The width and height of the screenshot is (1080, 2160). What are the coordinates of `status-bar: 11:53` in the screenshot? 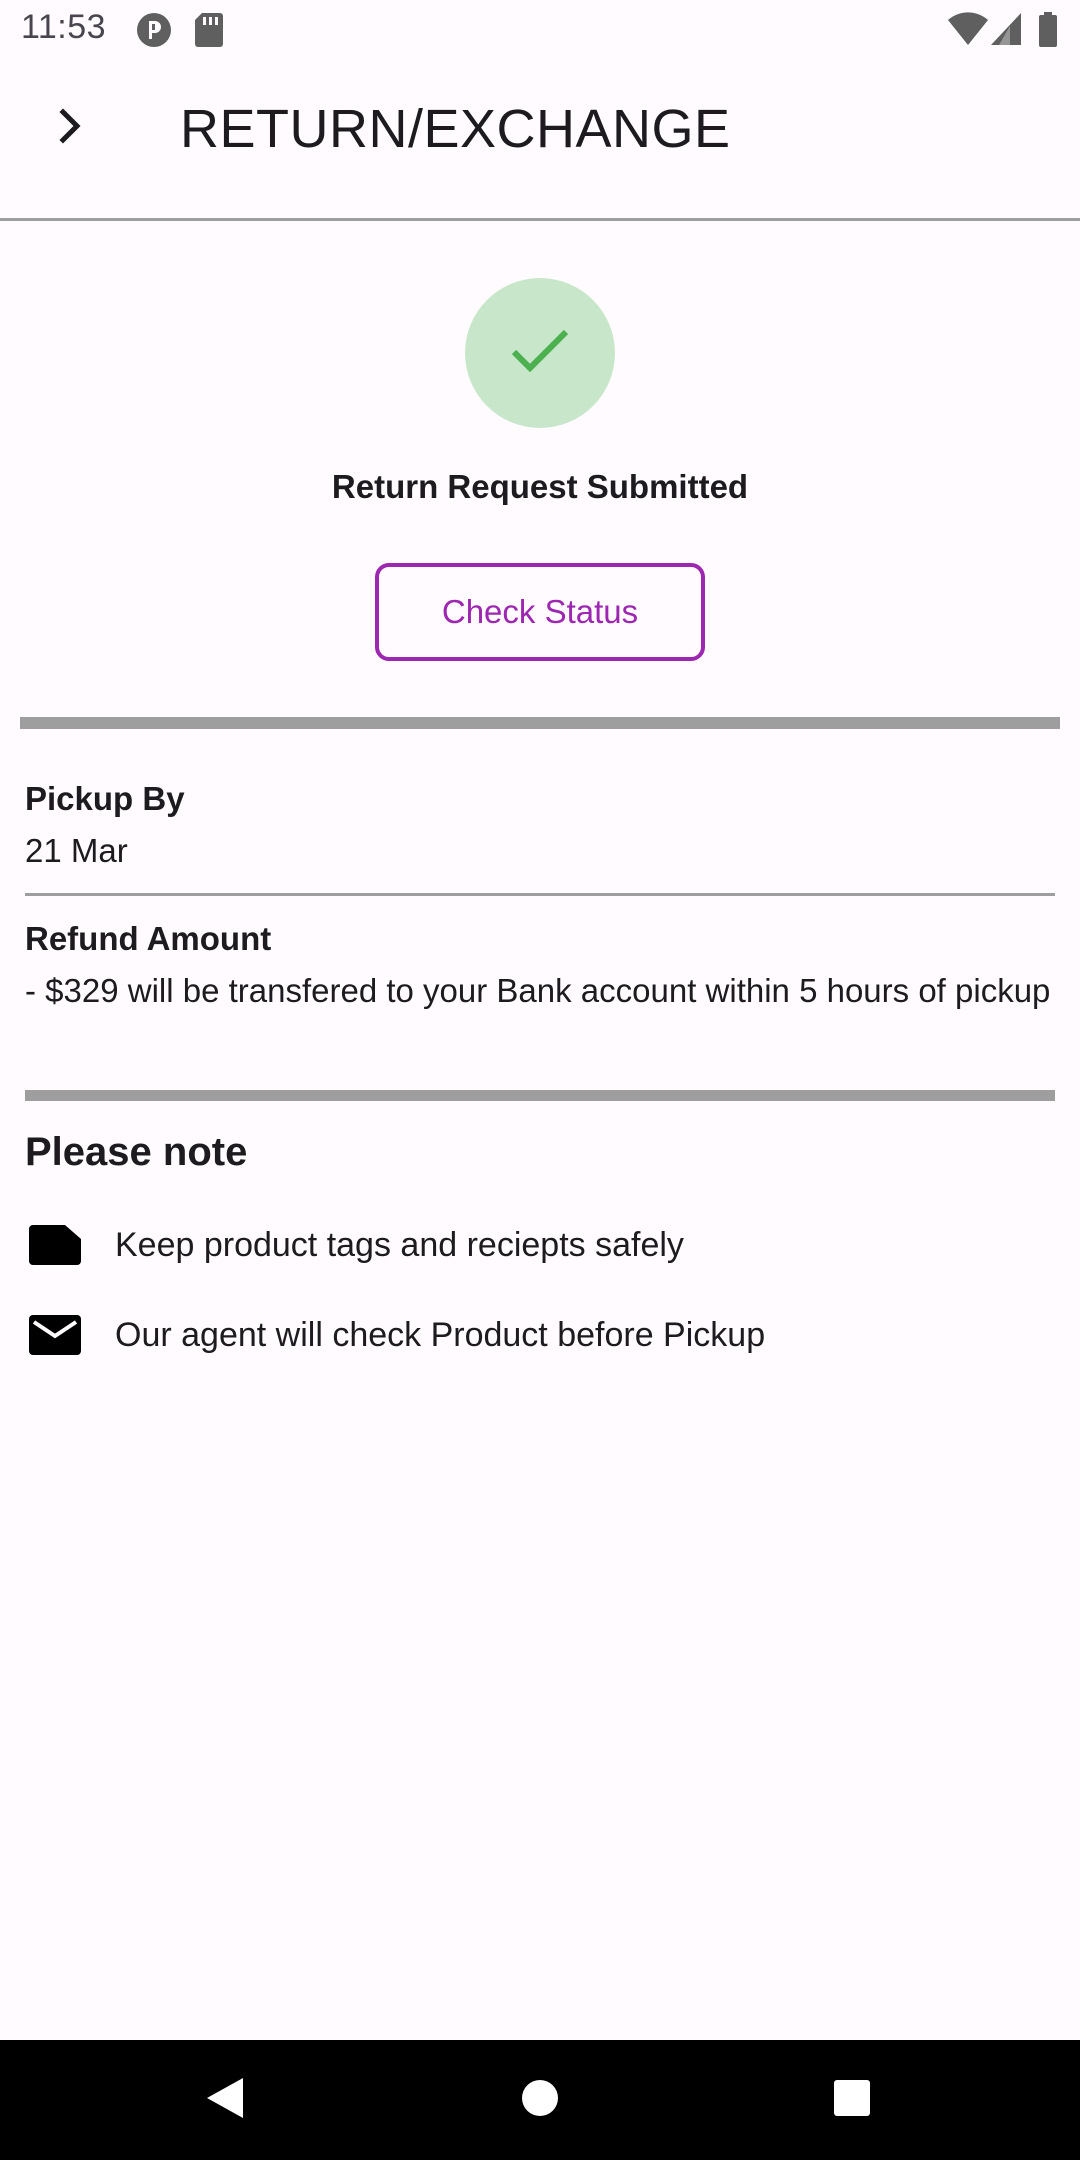 It's located at (540, 31).